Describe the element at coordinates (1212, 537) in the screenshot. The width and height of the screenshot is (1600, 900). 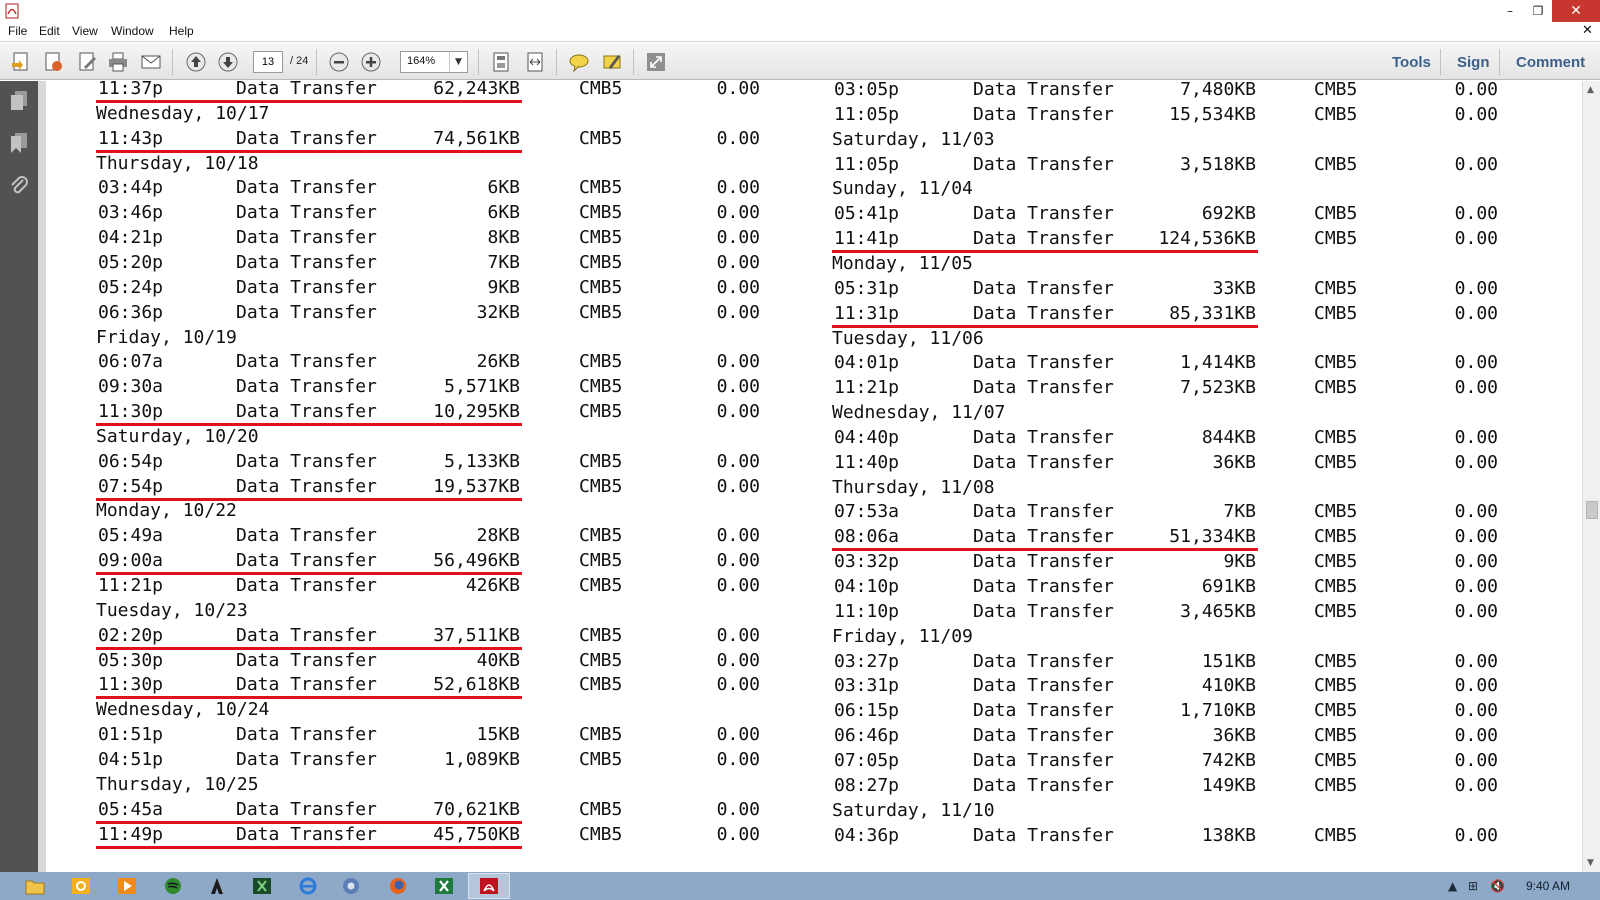
I see `row-size: 51,334KB` at that location.